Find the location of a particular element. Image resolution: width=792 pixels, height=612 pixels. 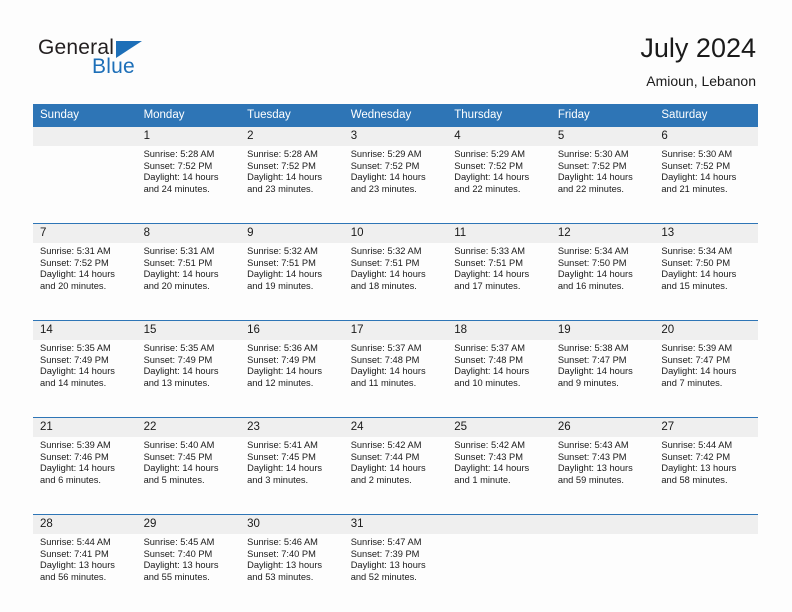

day-detail-line: Sunset: 7:40 PM is located at coordinates (178, 553).